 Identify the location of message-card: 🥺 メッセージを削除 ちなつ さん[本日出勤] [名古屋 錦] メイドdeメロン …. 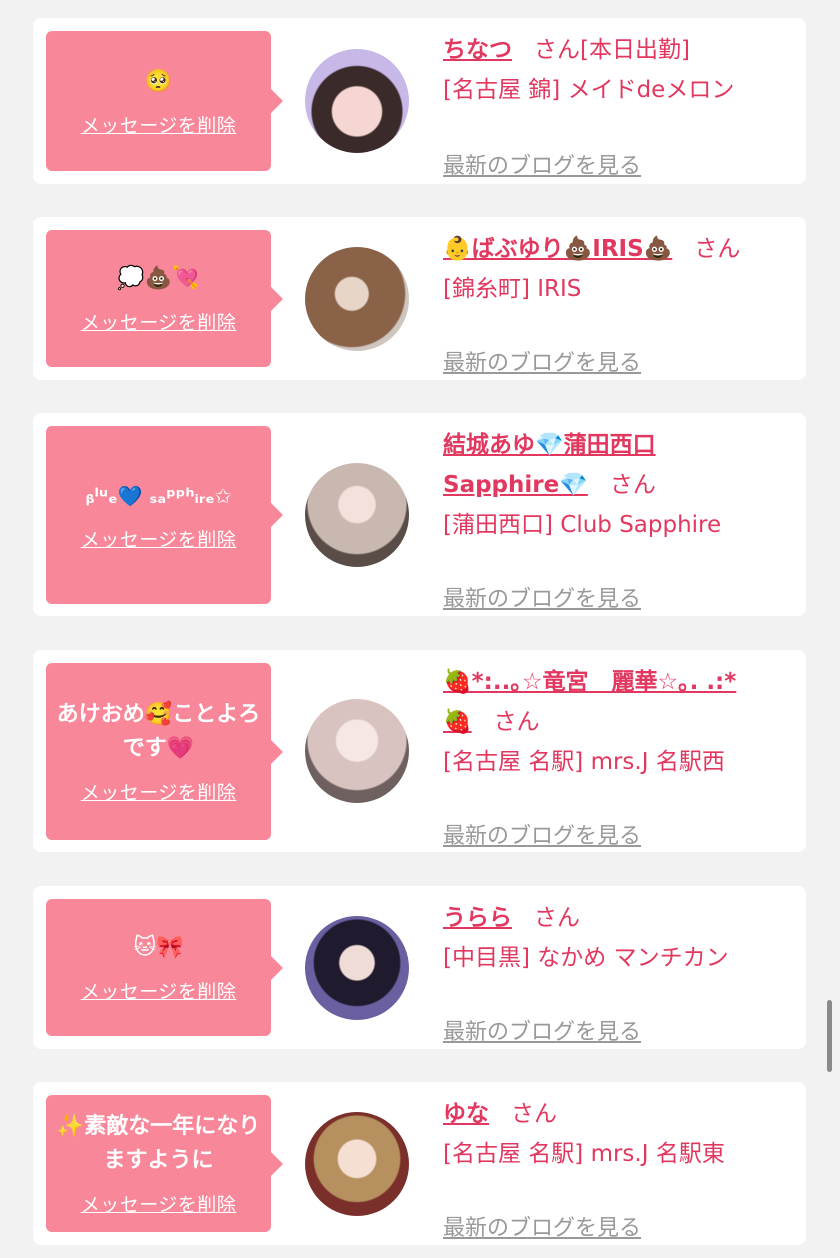
(419, 101).